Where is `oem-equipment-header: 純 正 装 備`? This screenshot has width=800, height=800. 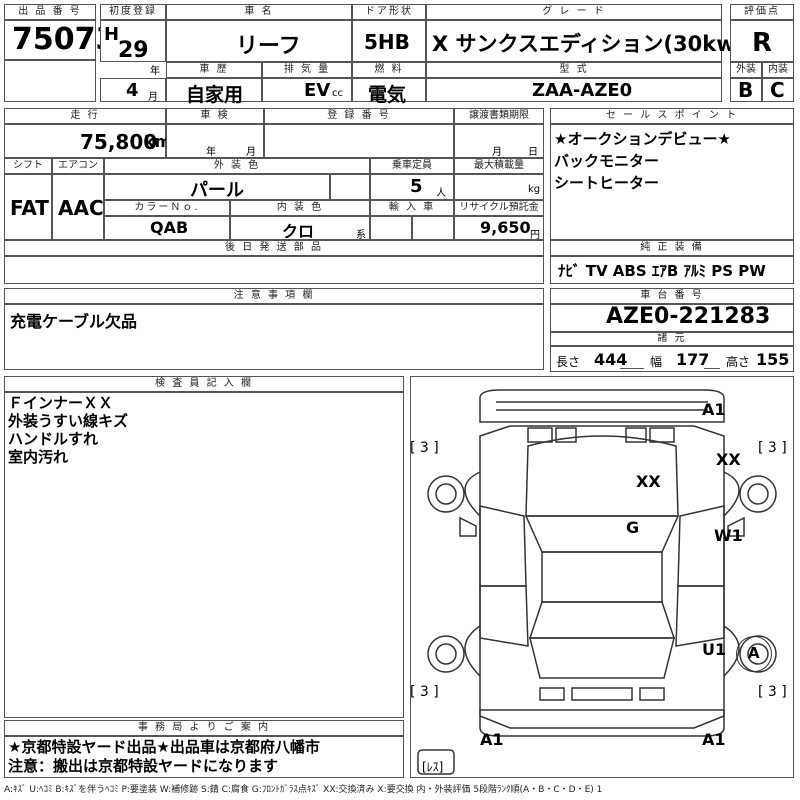 oem-equipment-header: 純 正 装 備 is located at coordinates (672, 248).